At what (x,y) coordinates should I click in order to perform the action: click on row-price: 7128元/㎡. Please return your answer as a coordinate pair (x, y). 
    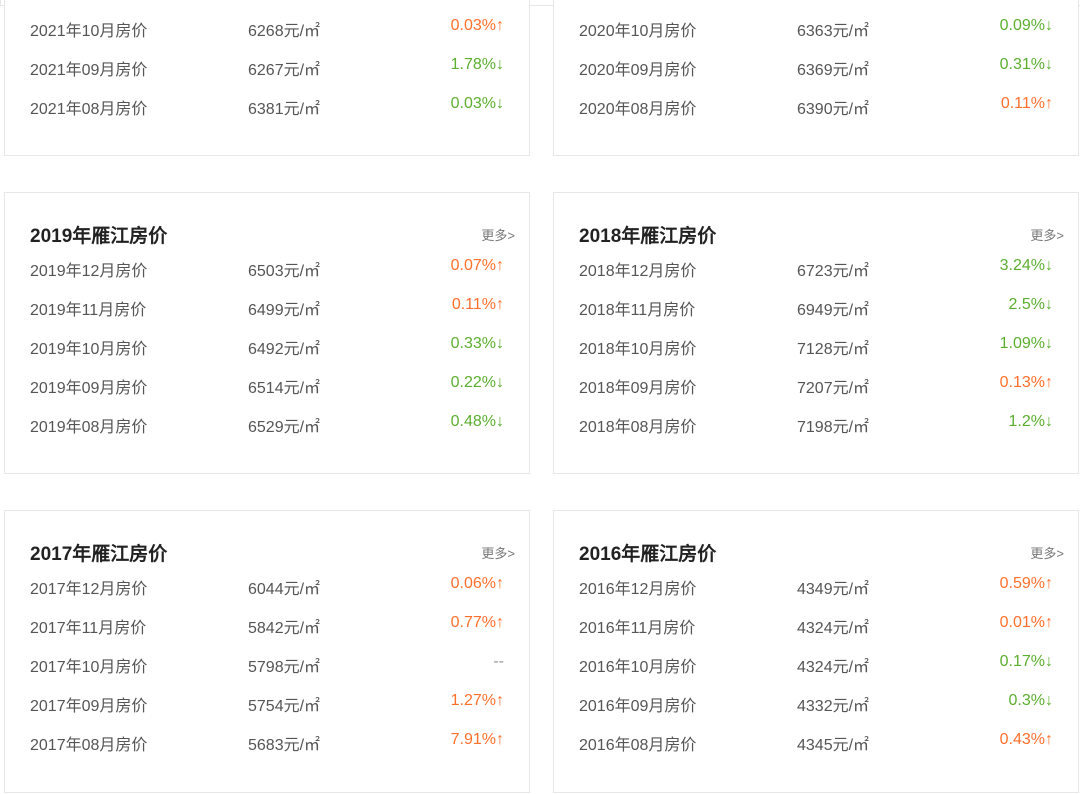
    Looking at the image, I should click on (833, 349).